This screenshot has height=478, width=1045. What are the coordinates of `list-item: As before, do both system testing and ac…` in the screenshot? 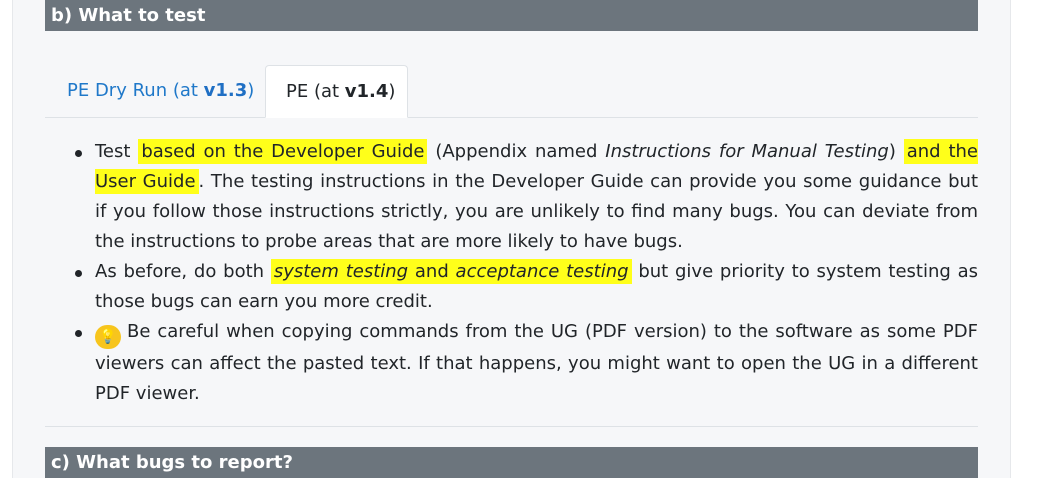 It's located at (526, 287).